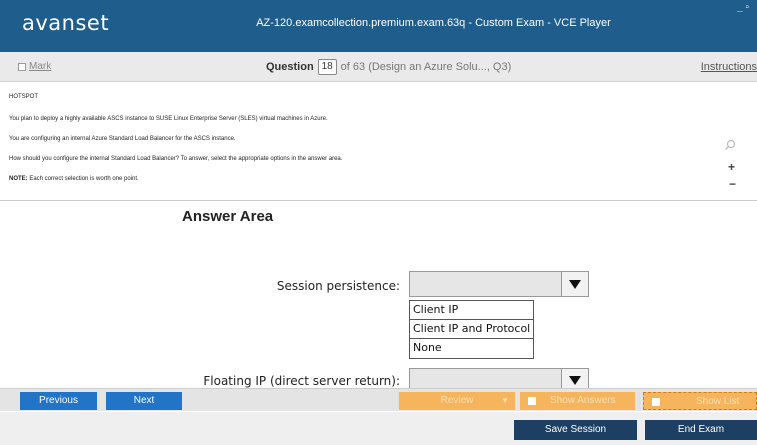  What do you see at coordinates (718, 401) in the screenshot?
I see `show-list-label: Show List` at bounding box center [718, 401].